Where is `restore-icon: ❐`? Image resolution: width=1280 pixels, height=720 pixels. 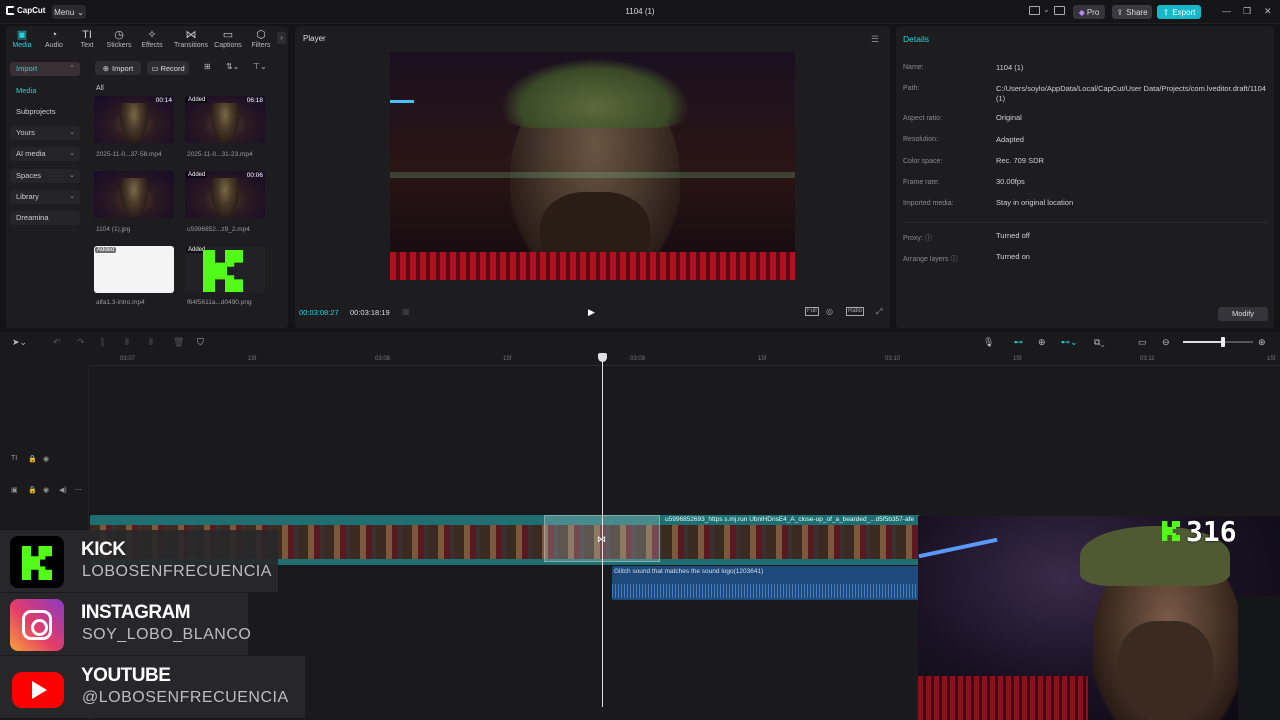
restore-icon: ❐ is located at coordinates (1247, 11).